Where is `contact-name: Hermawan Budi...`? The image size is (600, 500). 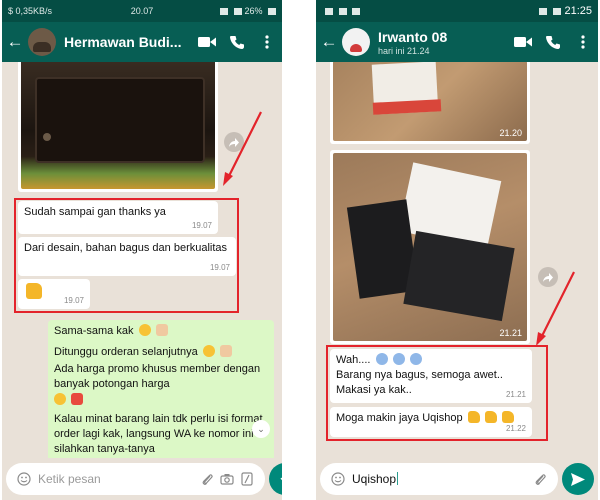 contact-name: Hermawan Budi... is located at coordinates (123, 42).